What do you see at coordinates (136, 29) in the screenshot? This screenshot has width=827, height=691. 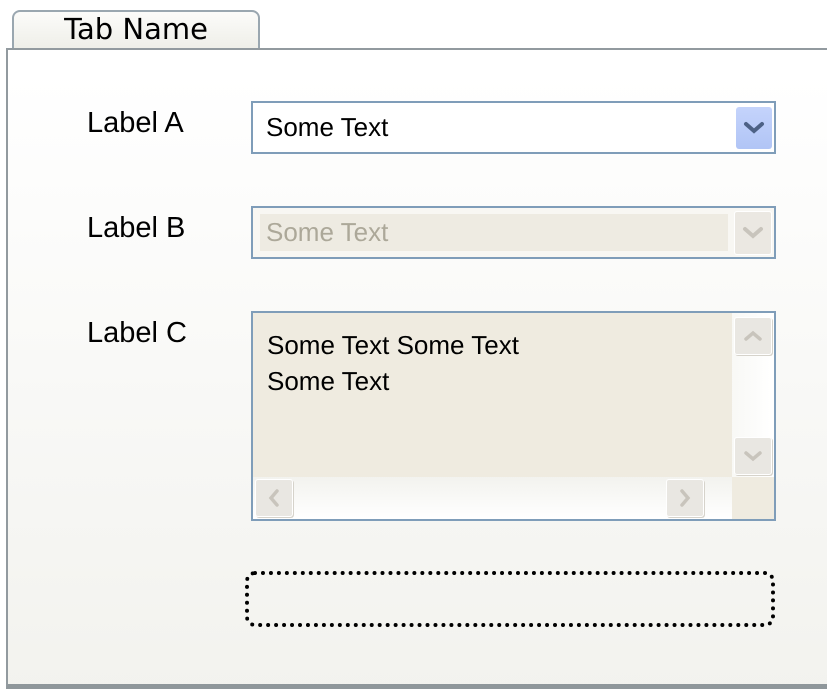 I see `tab: Tab Name` at bounding box center [136, 29].